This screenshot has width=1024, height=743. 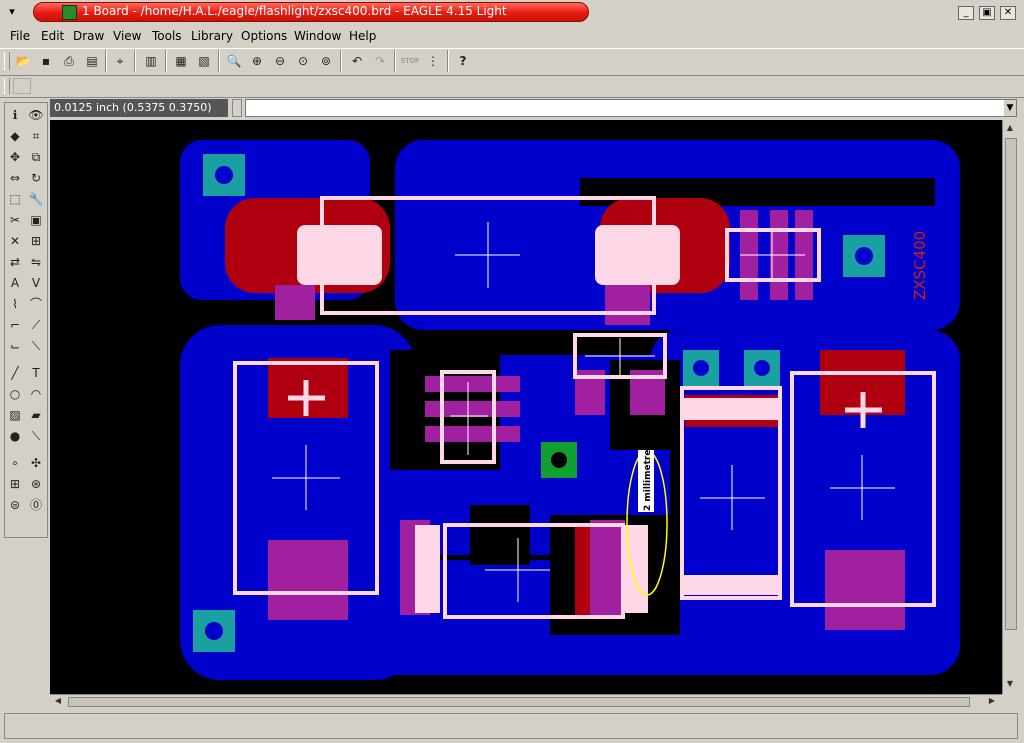 What do you see at coordinates (36, 415) in the screenshot?
I see `polygon-icon: ▰` at bounding box center [36, 415].